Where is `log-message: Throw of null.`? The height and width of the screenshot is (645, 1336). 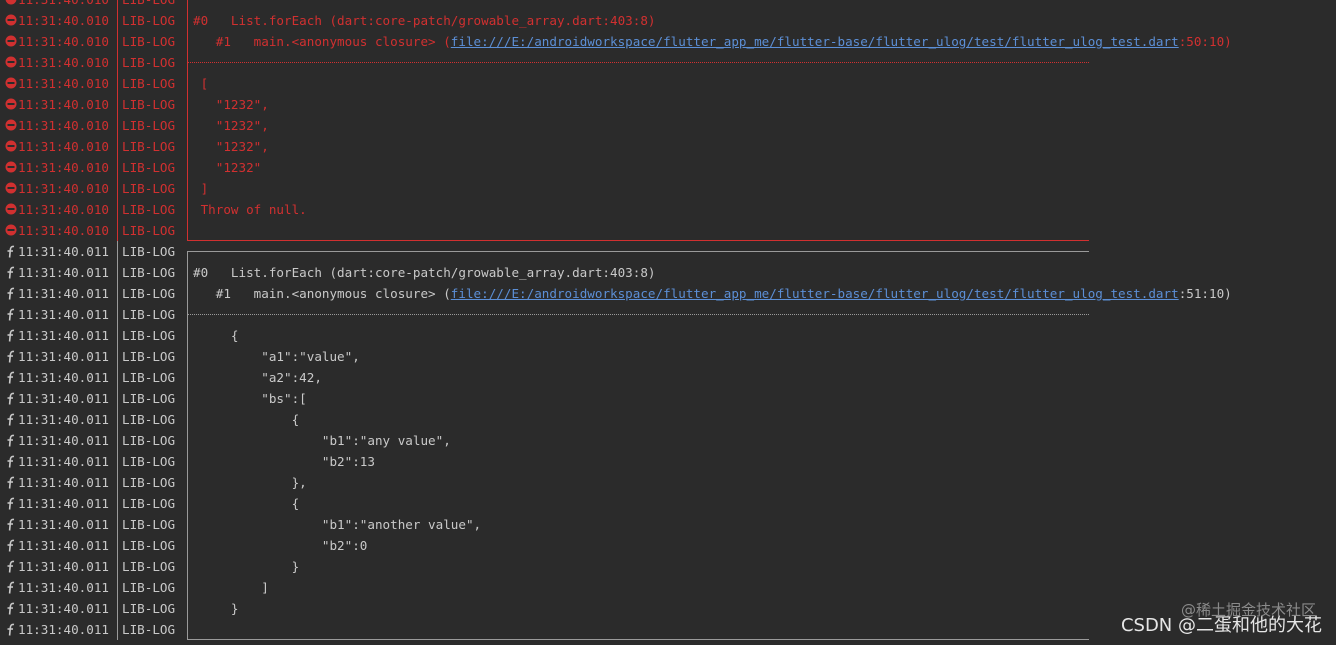
log-message: Throw of null. is located at coordinates (250, 209).